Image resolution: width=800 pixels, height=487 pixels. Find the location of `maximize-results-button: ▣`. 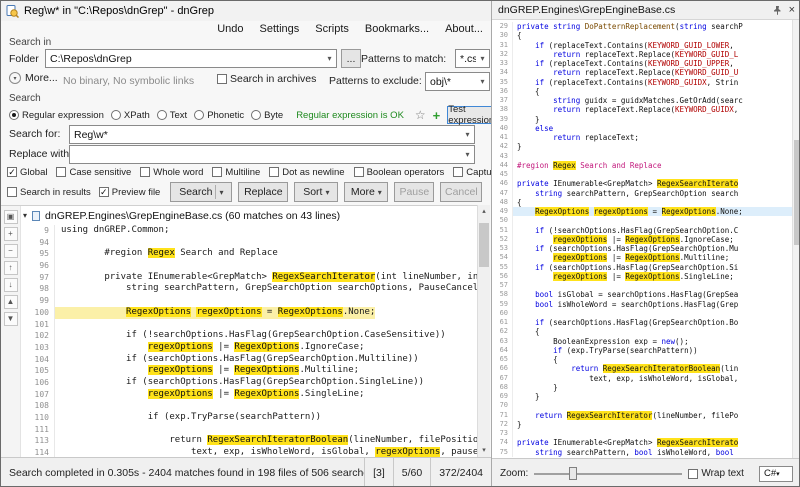

maximize-results-button: ▣ is located at coordinates (10, 217).